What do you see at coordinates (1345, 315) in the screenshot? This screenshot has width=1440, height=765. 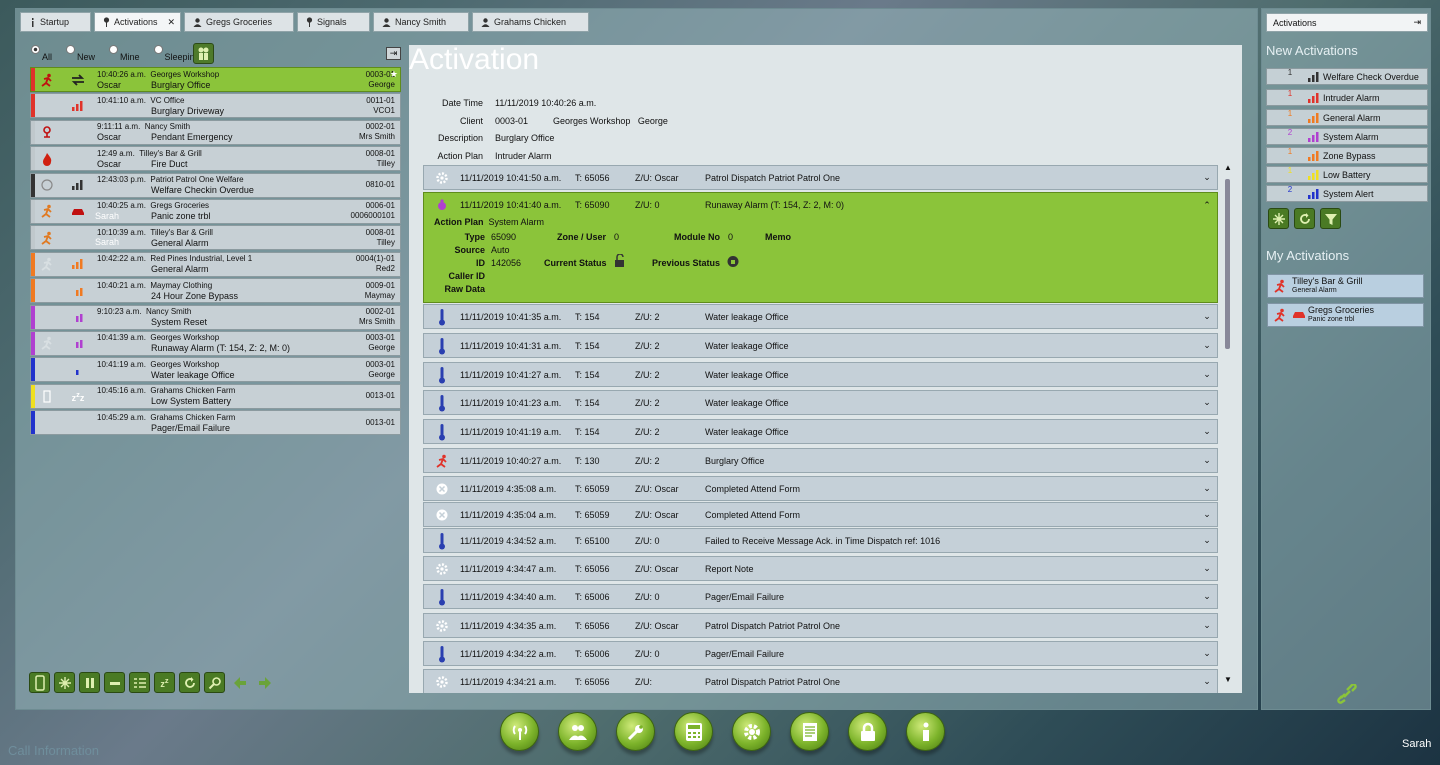 I see `my-activation-card: Gregs Groceries Panic zone trbl` at bounding box center [1345, 315].